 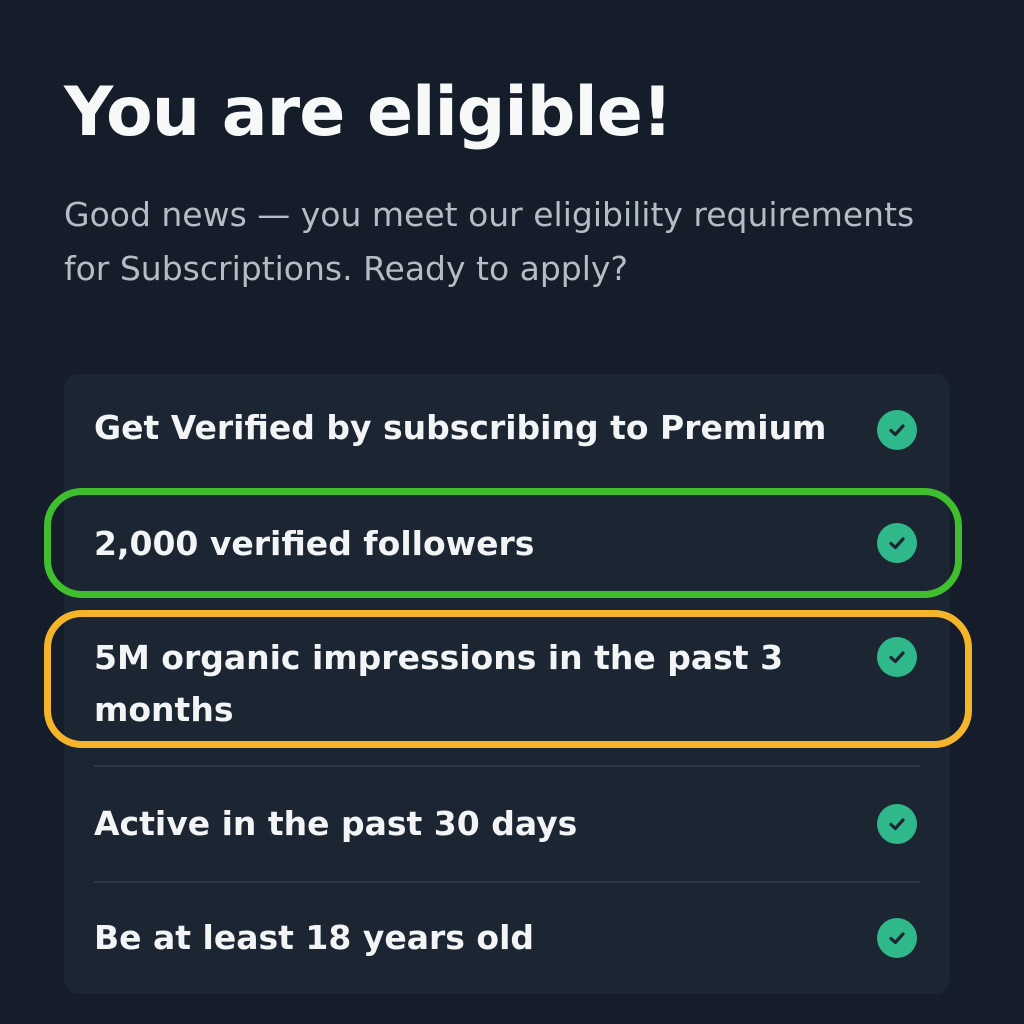 What do you see at coordinates (336, 823) in the screenshot?
I see `requirement-active-label: Active in the past 30 days` at bounding box center [336, 823].